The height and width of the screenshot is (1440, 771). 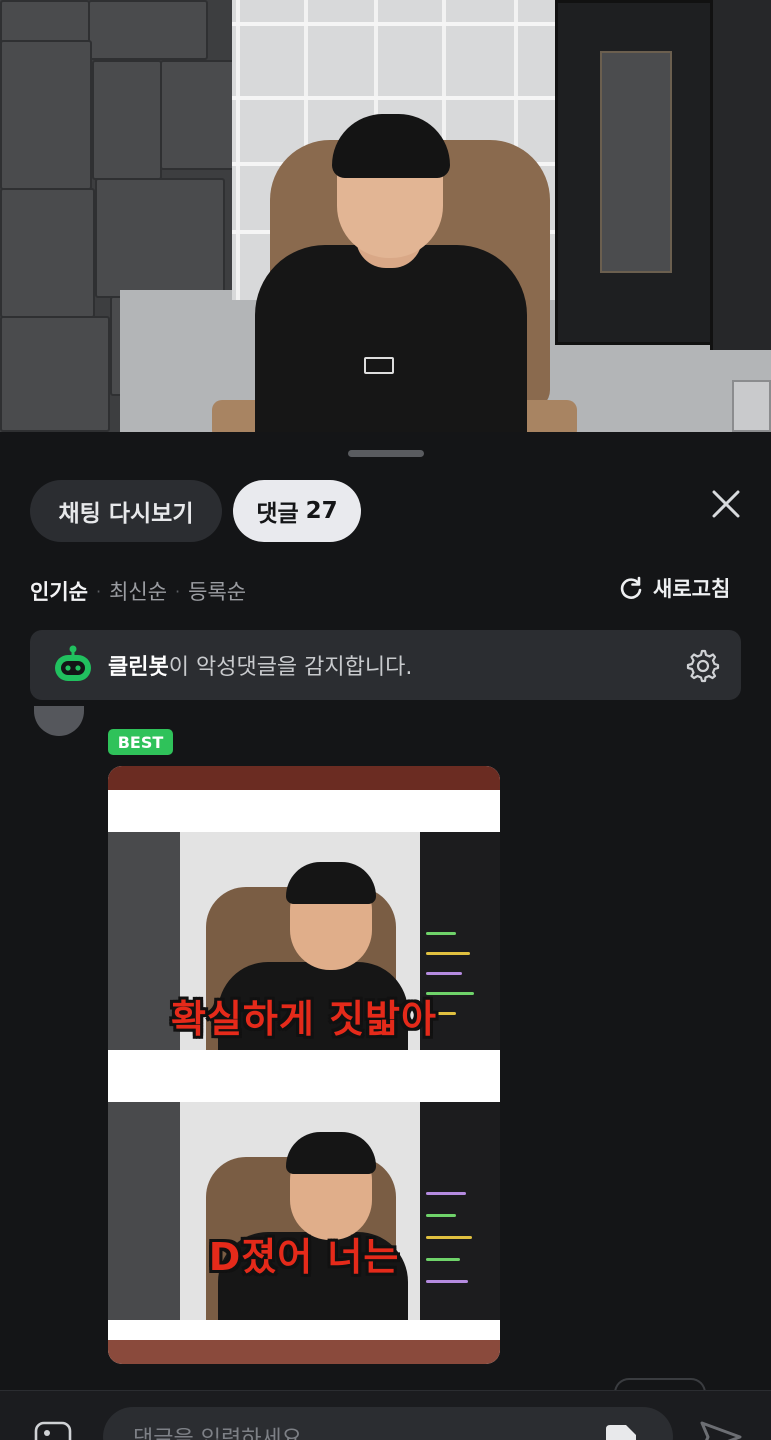 What do you see at coordinates (692, 589) in the screenshot?
I see `refresh-label: 새로고침` at bounding box center [692, 589].